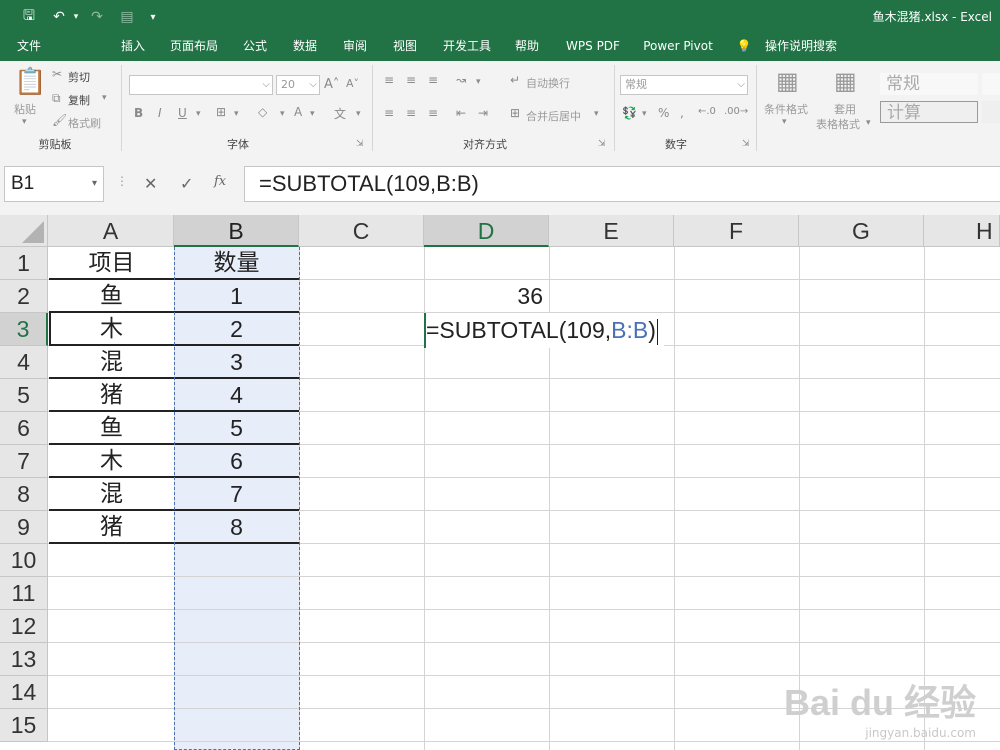 This screenshot has height=750, width=1000. Describe the element at coordinates (97, 17) in the screenshot. I see `redo-icon: ↷` at that location.